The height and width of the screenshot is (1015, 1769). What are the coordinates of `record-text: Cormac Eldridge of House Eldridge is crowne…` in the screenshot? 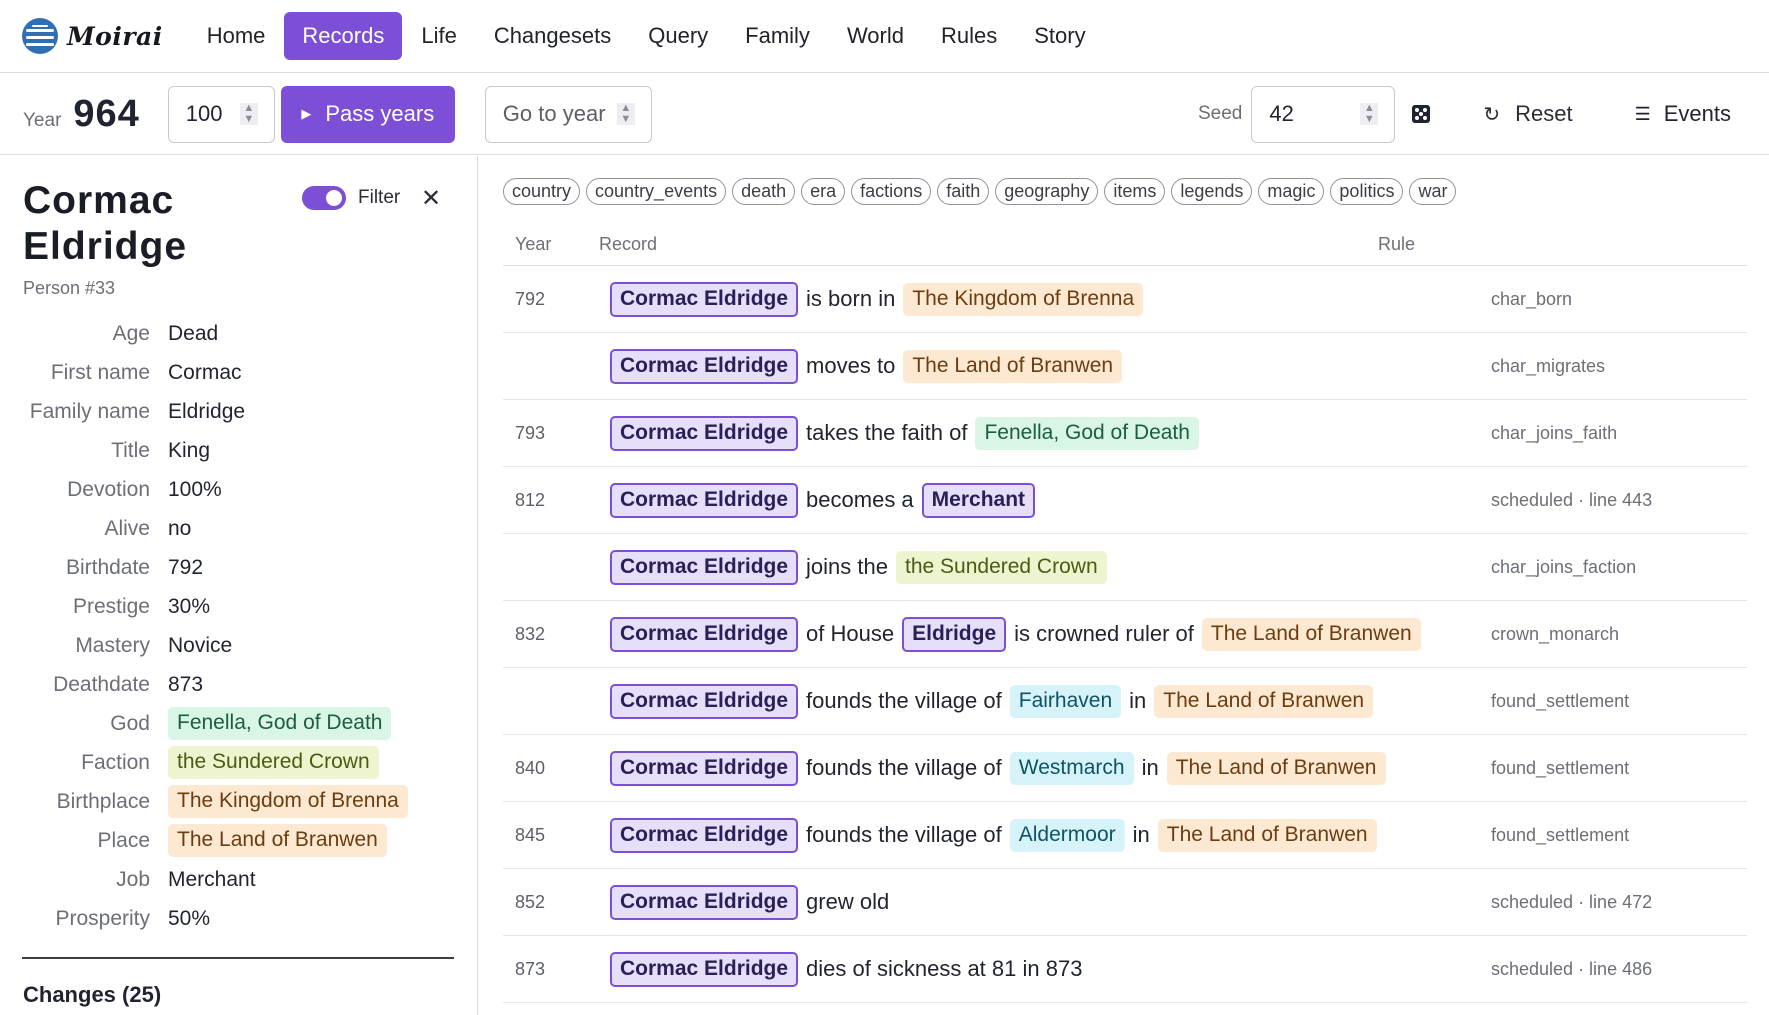 It's located at (1019, 634).